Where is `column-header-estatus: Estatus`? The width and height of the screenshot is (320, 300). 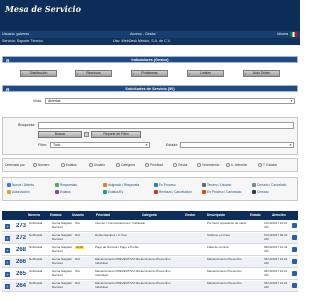
column-header-estatus: Estatus is located at coordinates (56, 215).